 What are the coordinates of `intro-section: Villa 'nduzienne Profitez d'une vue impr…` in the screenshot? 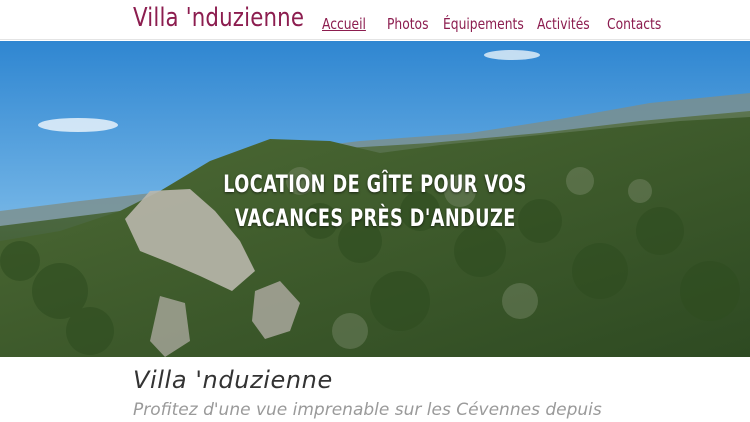 It's located at (433, 393).